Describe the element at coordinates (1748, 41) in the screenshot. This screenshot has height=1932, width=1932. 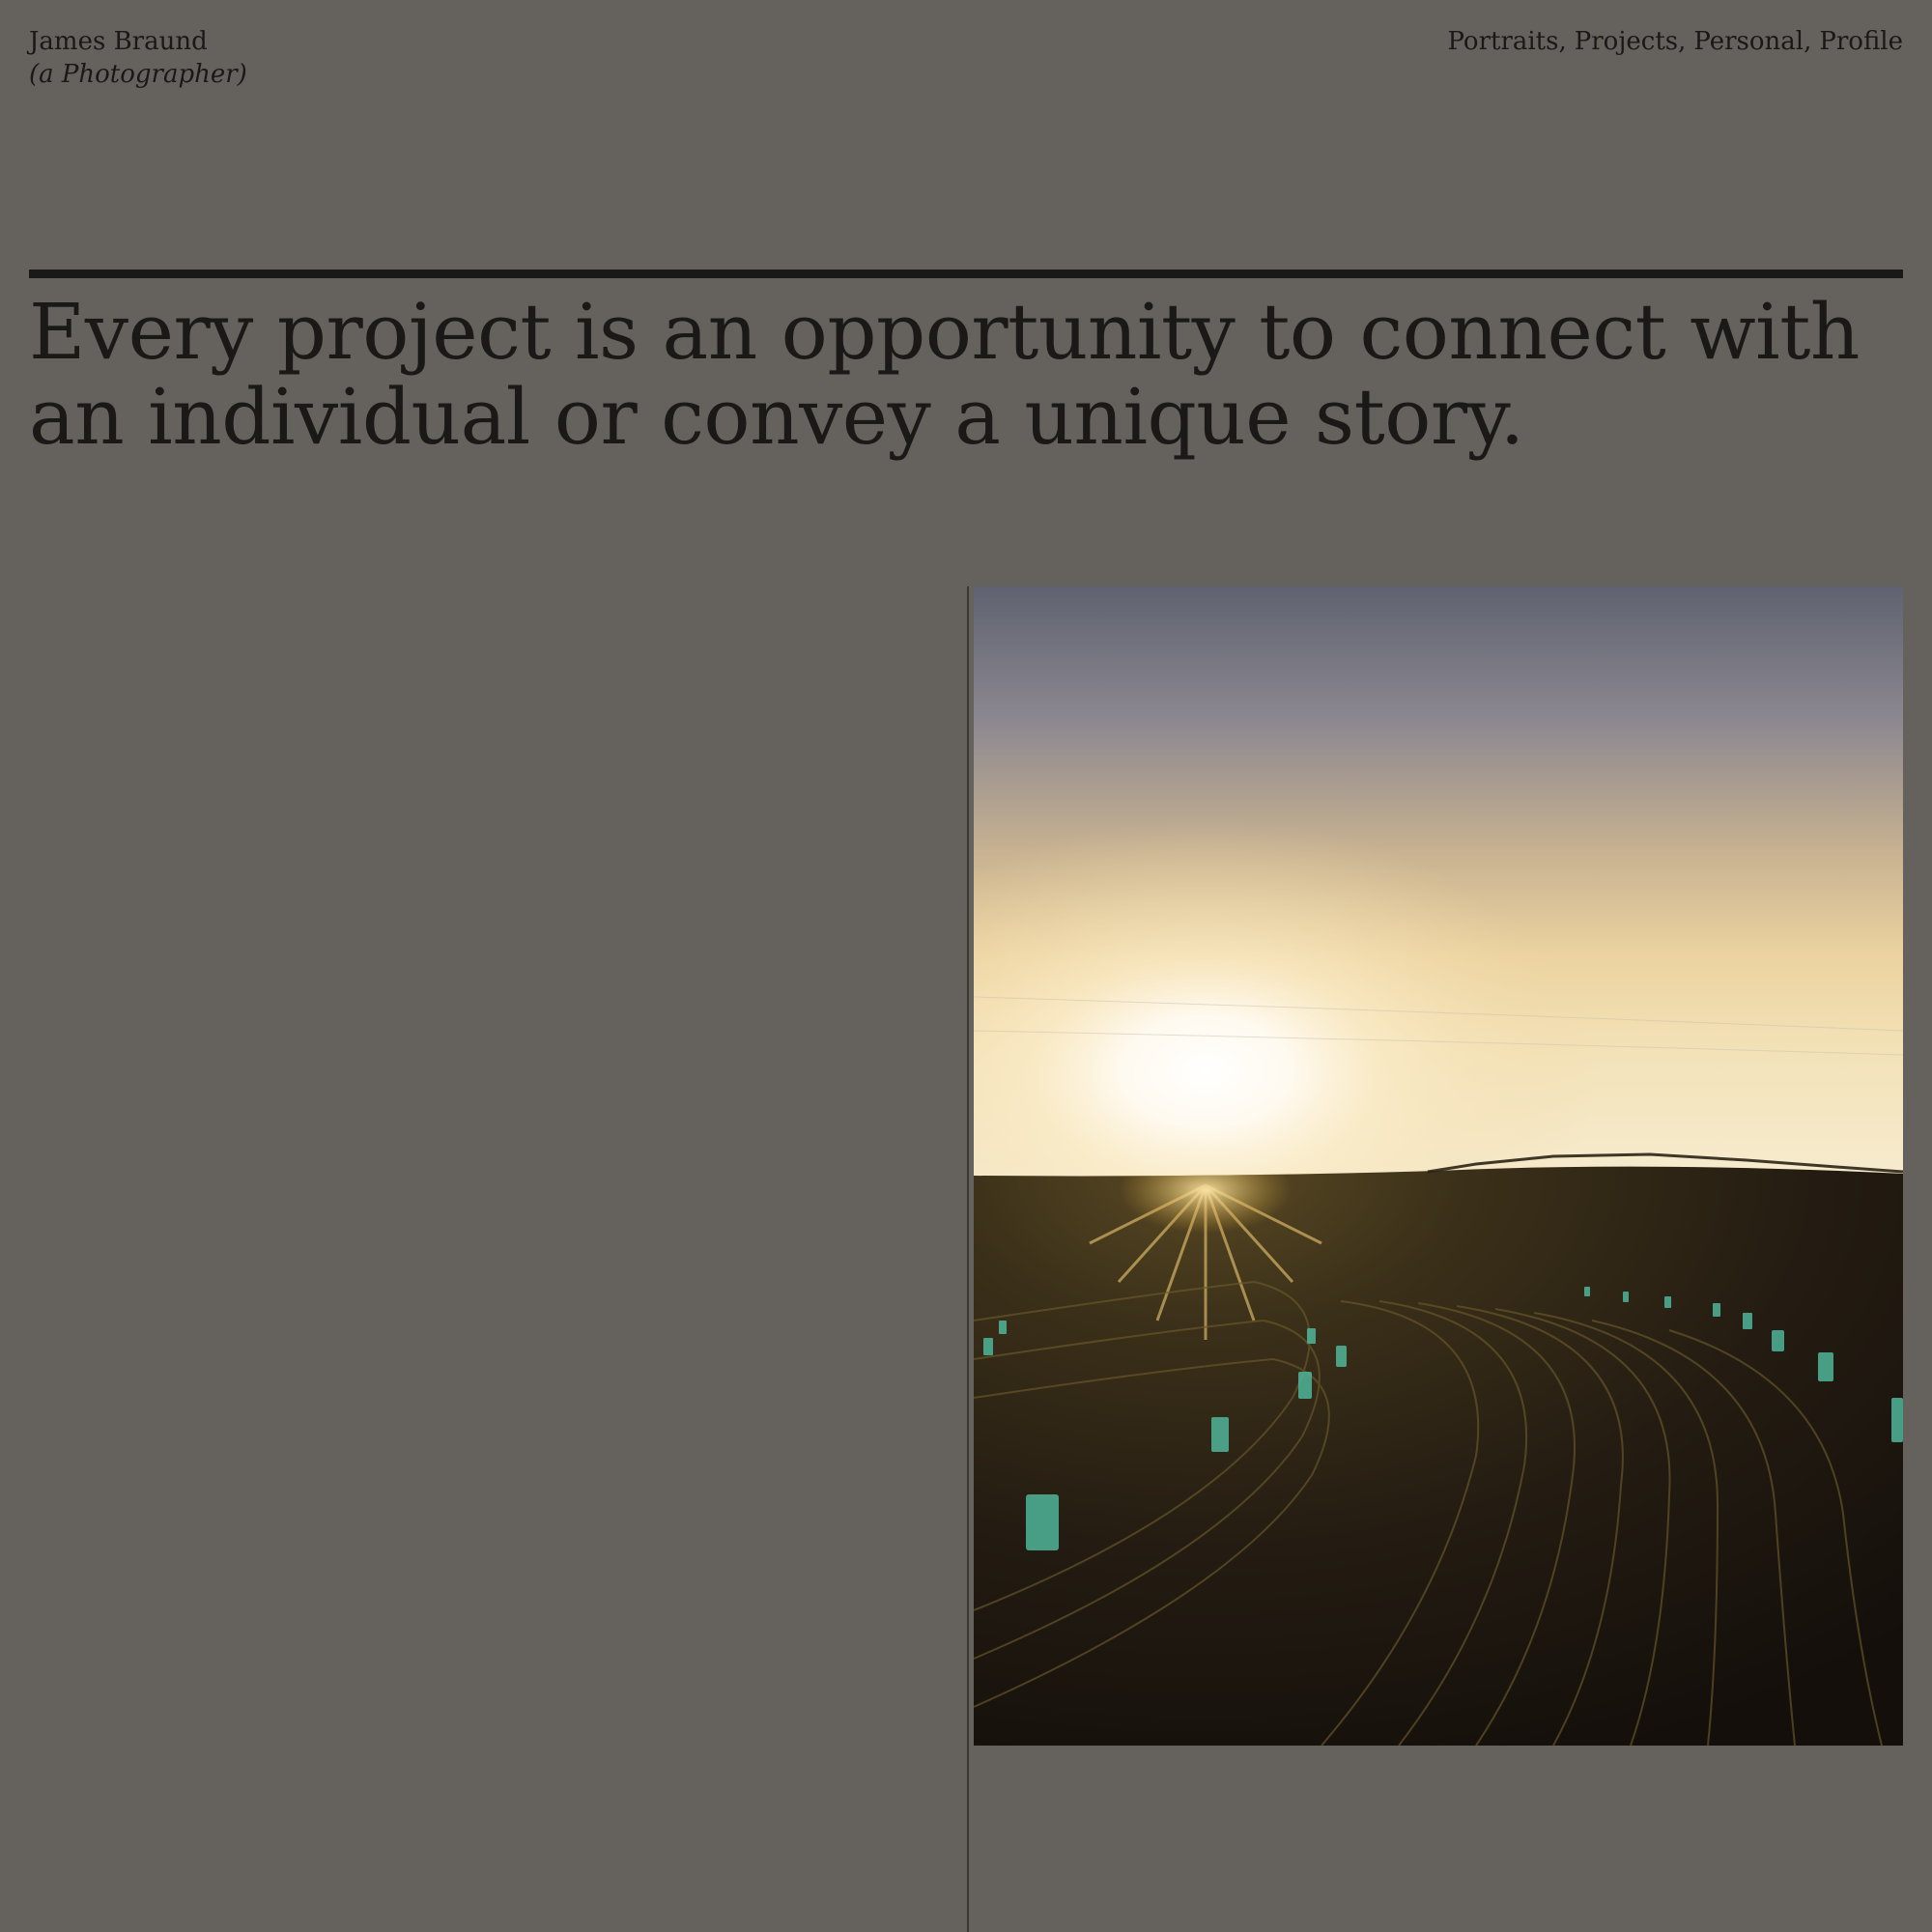
I see `nav-link-personal: Personal` at that location.